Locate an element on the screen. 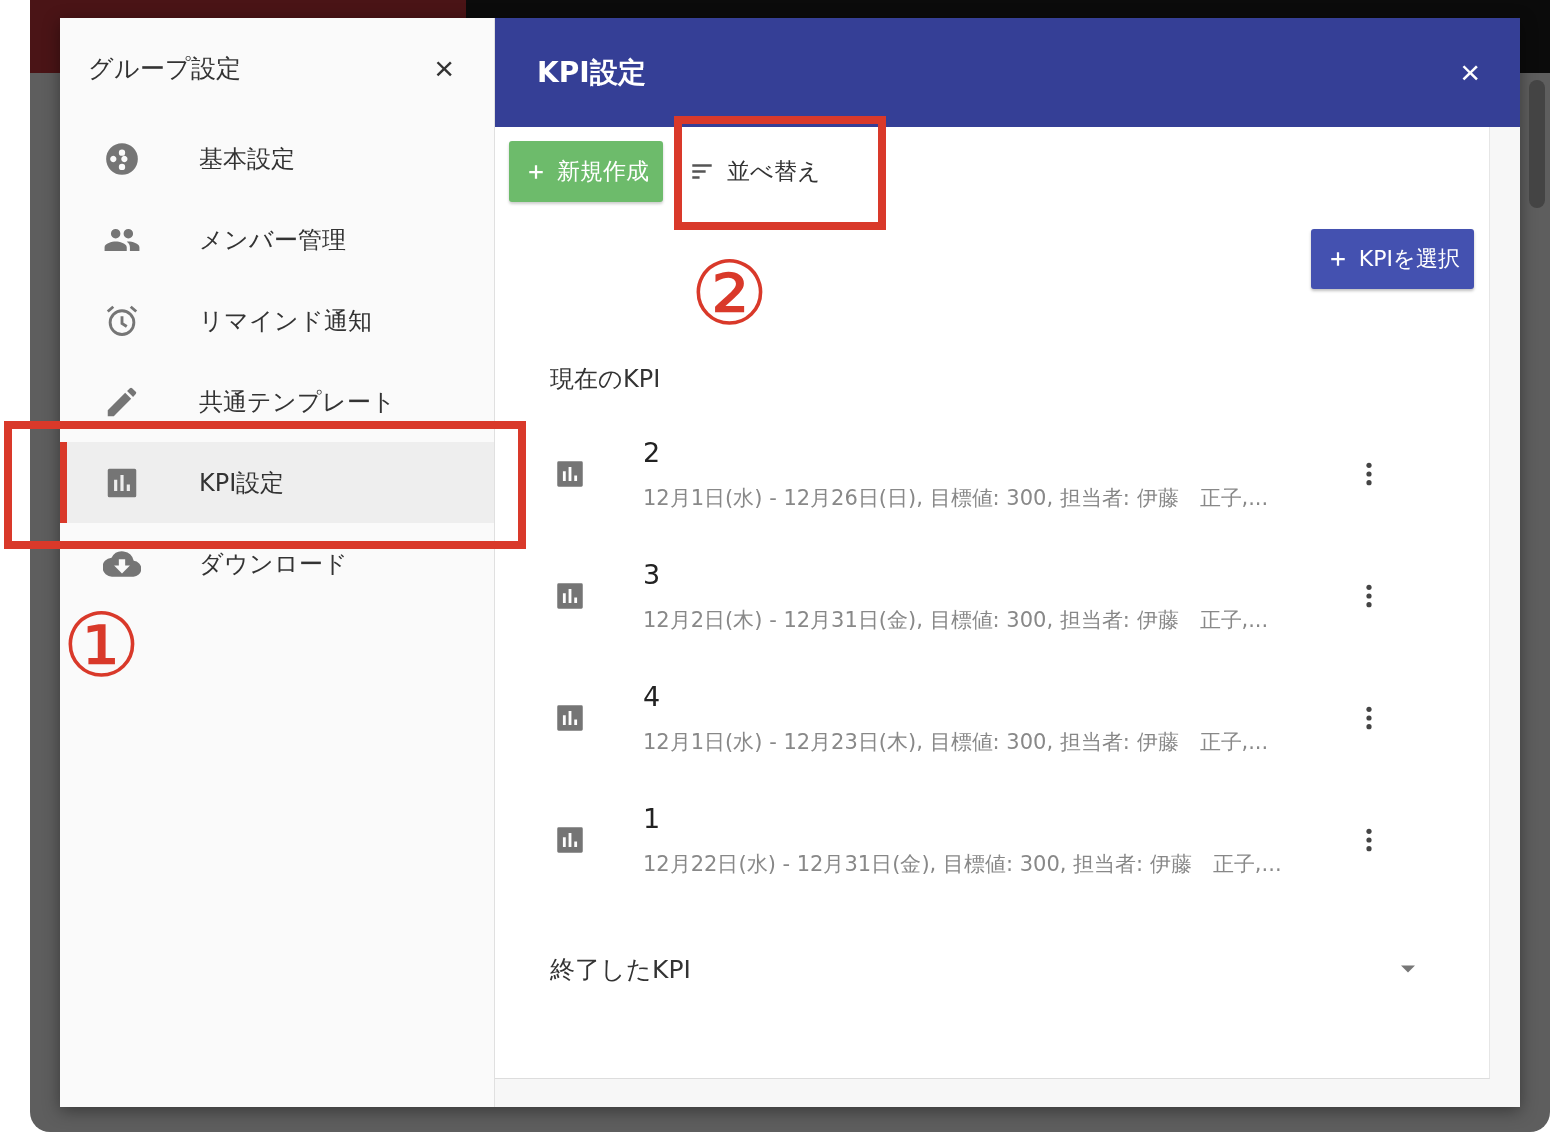 The width and height of the screenshot is (1550, 1132). sidebar-item: 基本設定 is located at coordinates (277, 158).